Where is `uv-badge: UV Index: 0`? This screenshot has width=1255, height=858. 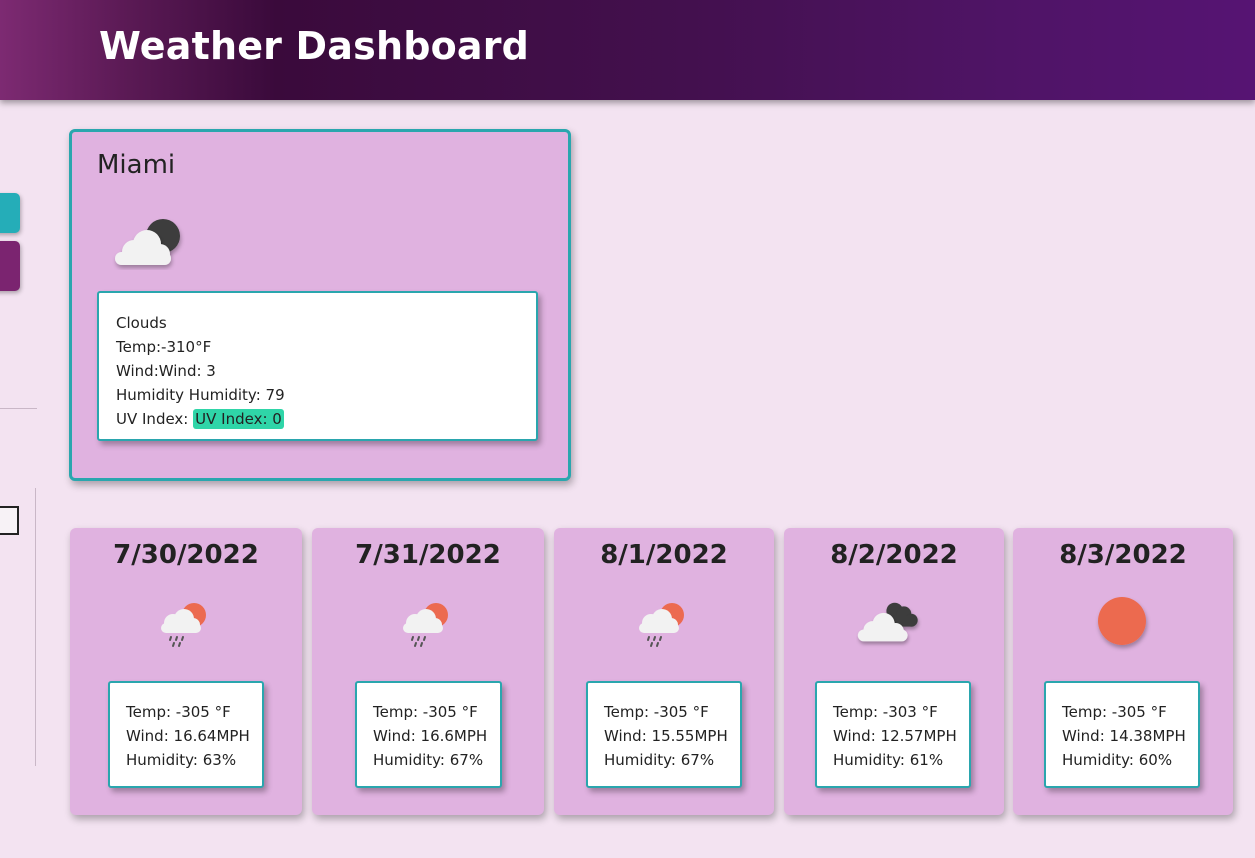 uv-badge: UV Index: 0 is located at coordinates (238, 419).